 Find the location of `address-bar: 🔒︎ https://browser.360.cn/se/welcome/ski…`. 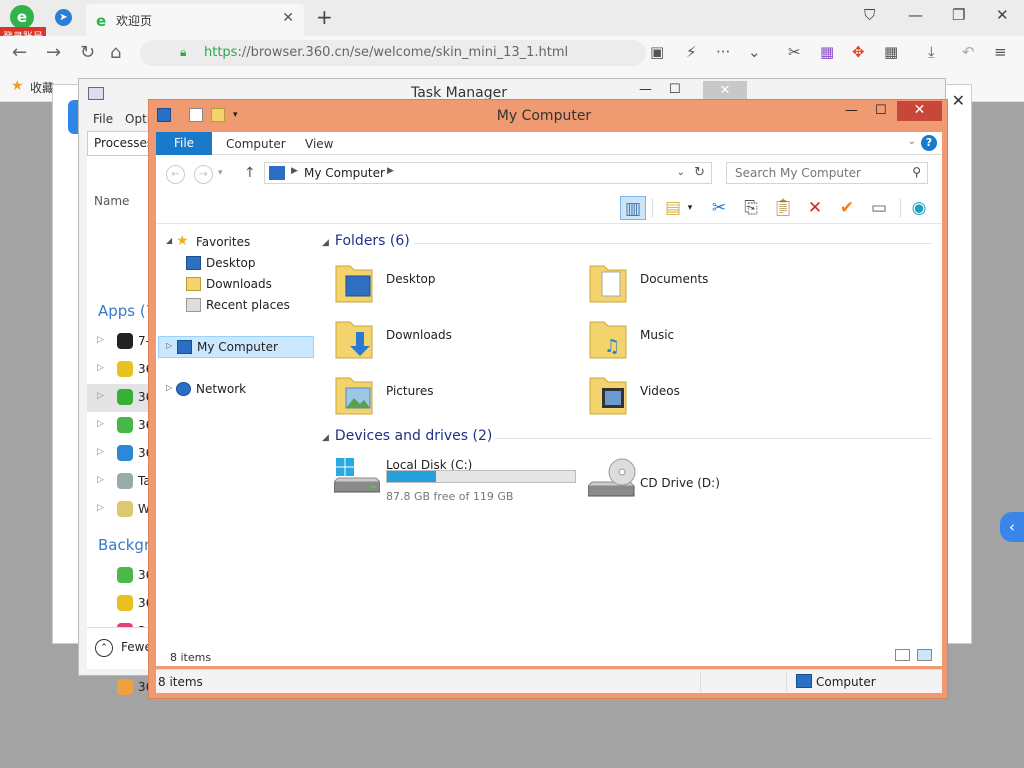

address-bar: 🔒︎ https://browser.360.cn/se/welcome/ski… is located at coordinates (393, 53).